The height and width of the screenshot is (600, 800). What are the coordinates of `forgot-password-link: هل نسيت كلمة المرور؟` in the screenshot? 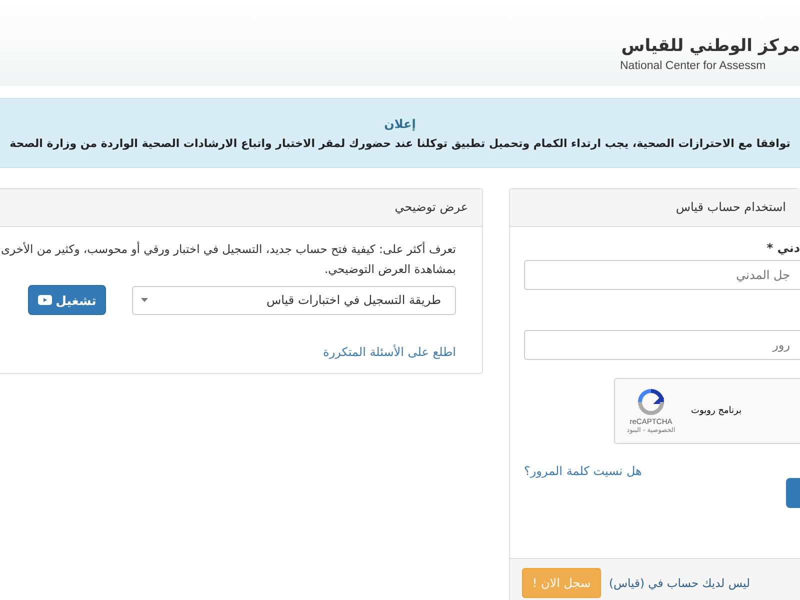 It's located at (583, 471).